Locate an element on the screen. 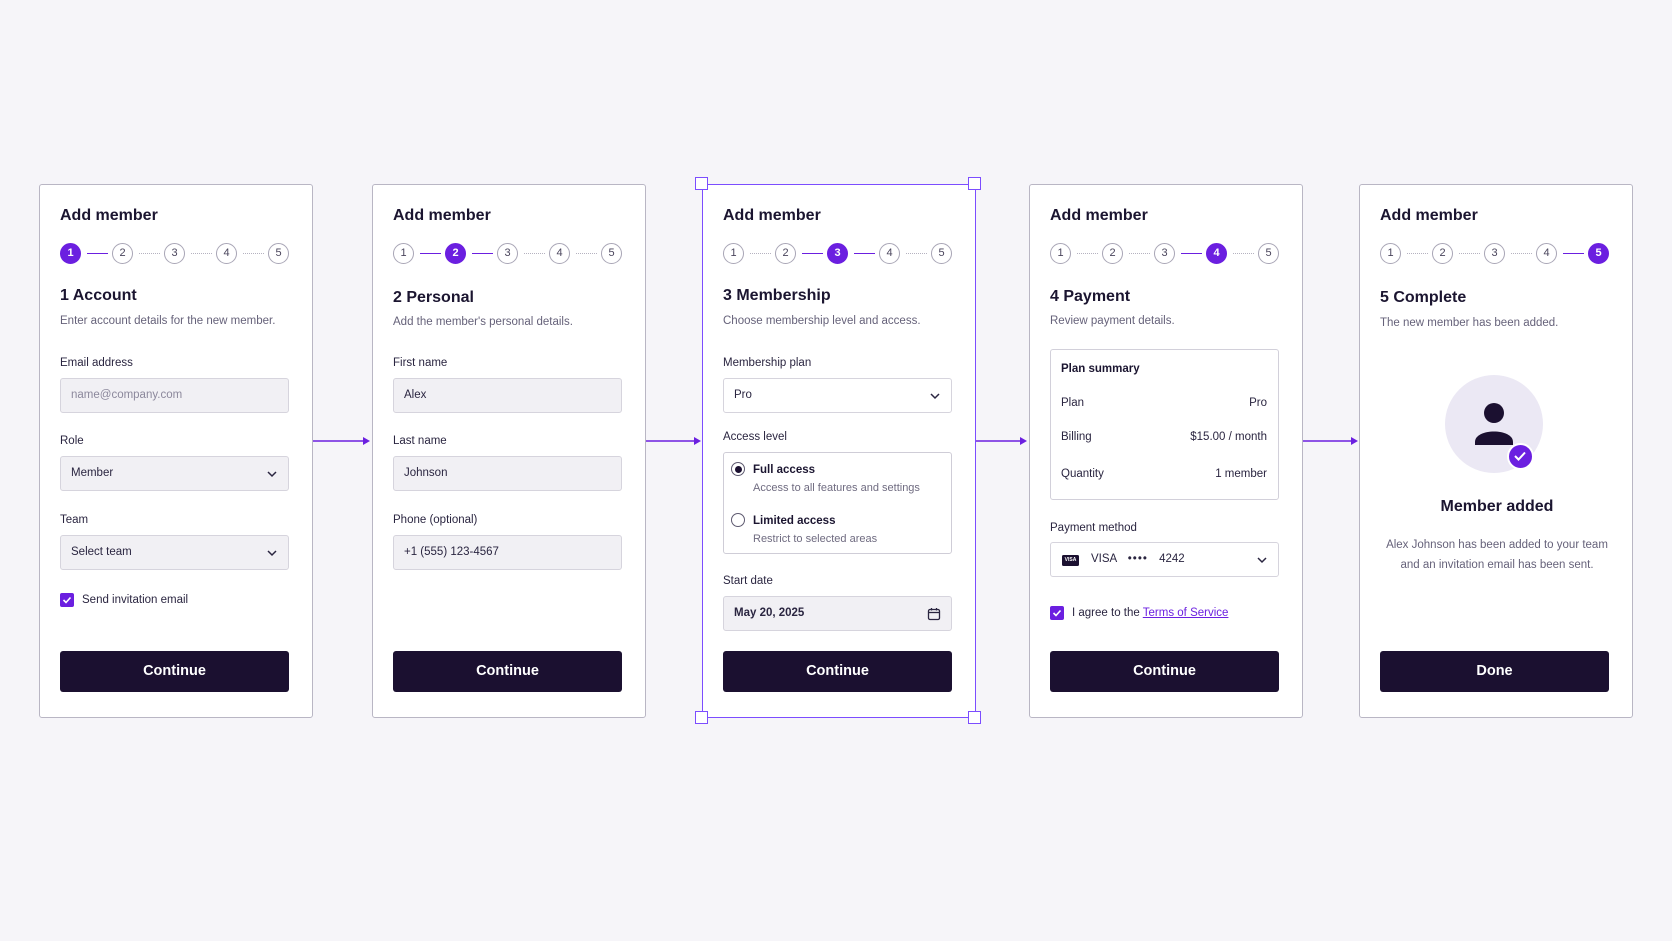 This screenshot has height=941, width=1672. check-icon is located at coordinates (1057, 613).